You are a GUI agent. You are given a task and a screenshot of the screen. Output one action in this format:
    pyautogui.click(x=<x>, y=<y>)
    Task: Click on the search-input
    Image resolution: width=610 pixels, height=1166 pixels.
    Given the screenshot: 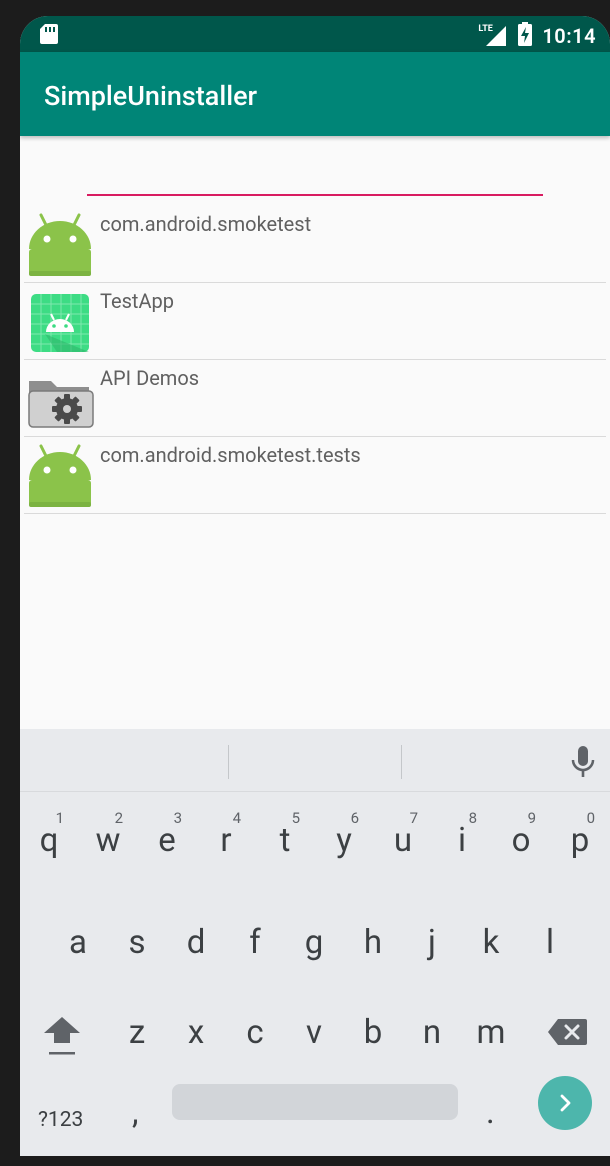 What is the action you would take?
    pyautogui.click(x=315, y=175)
    